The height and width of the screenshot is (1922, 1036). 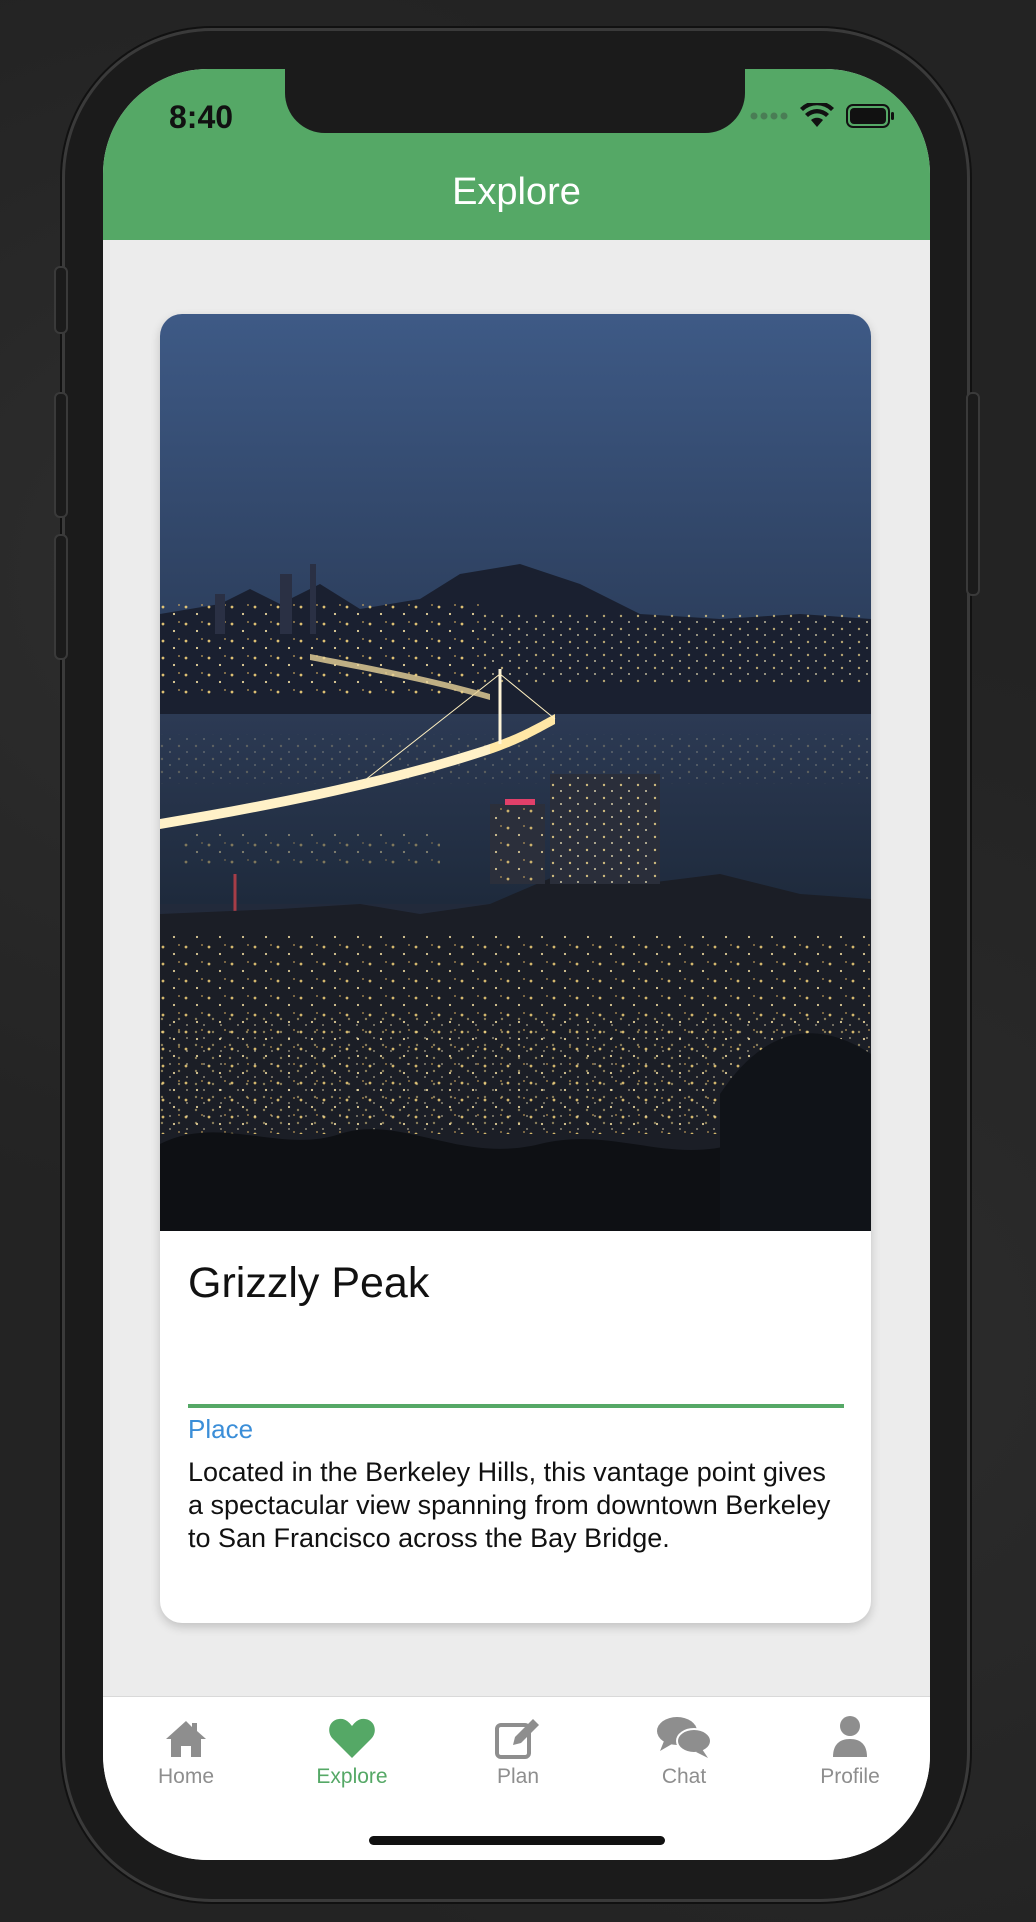 What do you see at coordinates (515, 101) in the screenshot?
I see `notch` at bounding box center [515, 101].